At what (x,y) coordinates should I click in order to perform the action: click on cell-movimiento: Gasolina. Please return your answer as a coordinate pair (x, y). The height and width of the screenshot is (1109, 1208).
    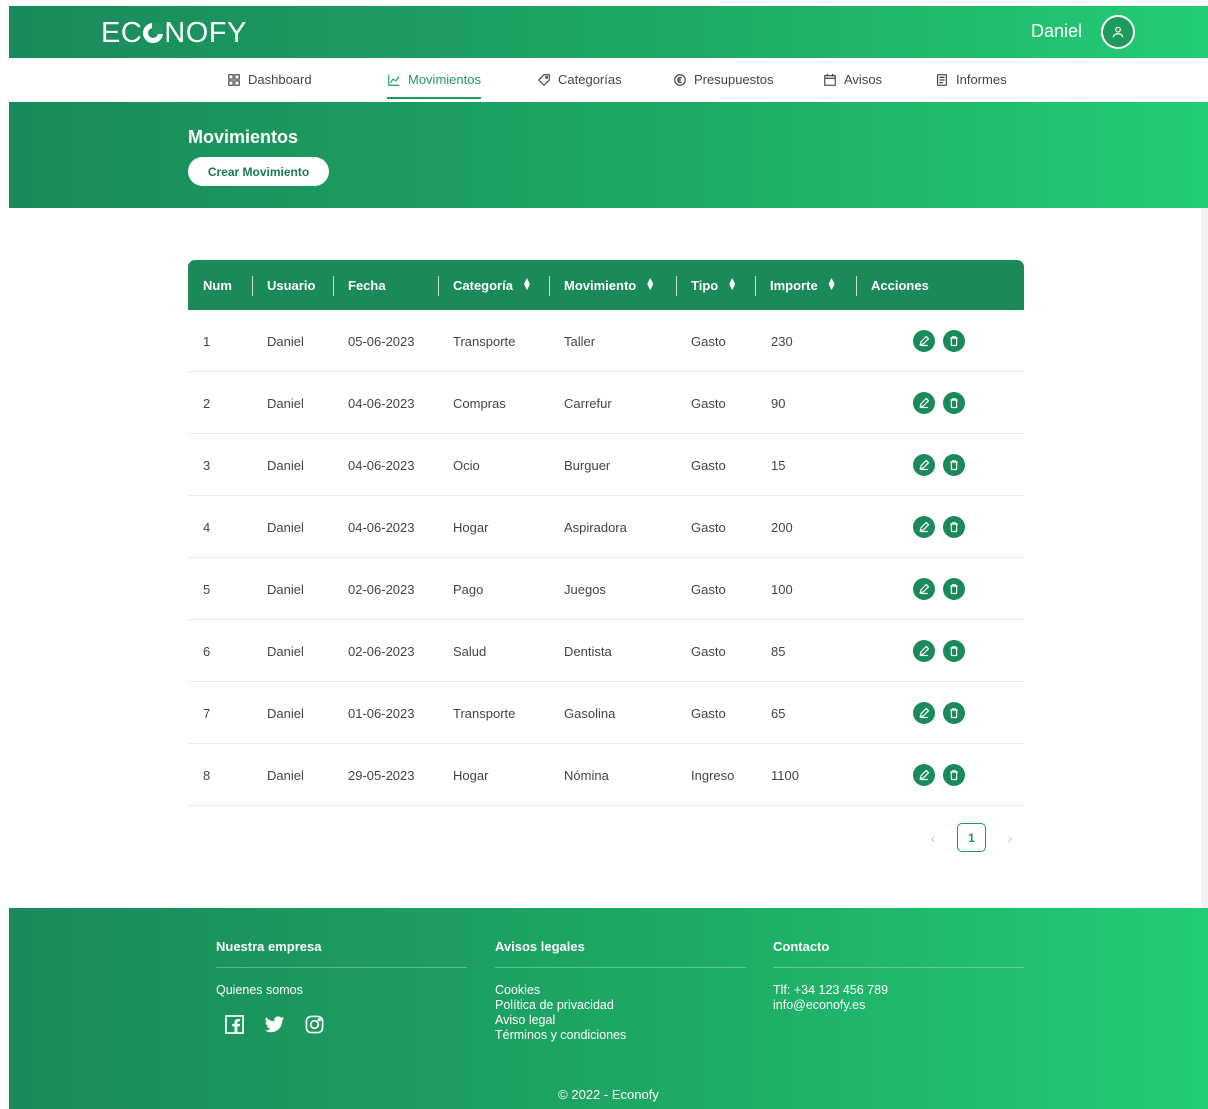
    Looking at the image, I should click on (590, 713).